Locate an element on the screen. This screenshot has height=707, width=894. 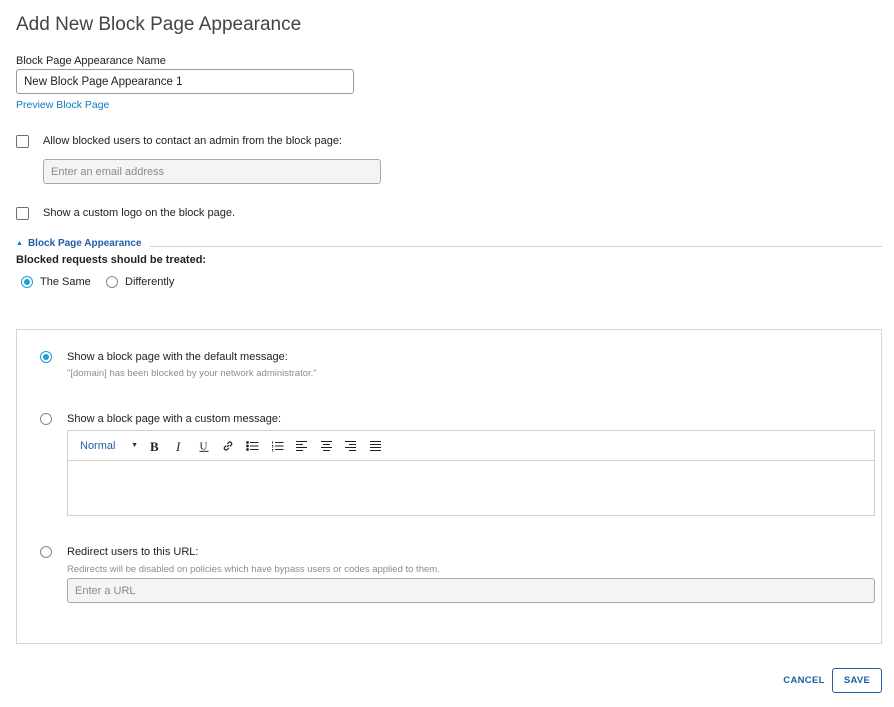
align-right-icon is located at coordinates (351, 446).